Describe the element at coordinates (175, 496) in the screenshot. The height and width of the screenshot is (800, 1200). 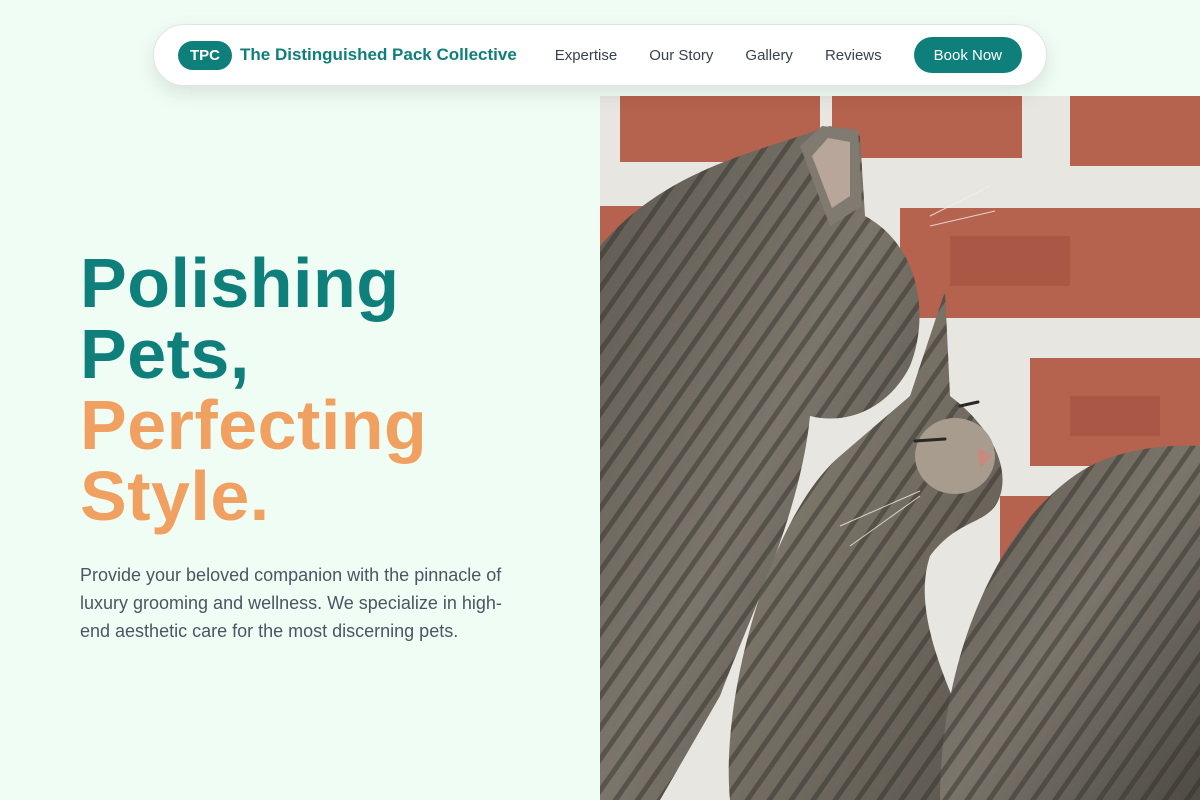
I see `hero-title-line-4: Style.` at that location.